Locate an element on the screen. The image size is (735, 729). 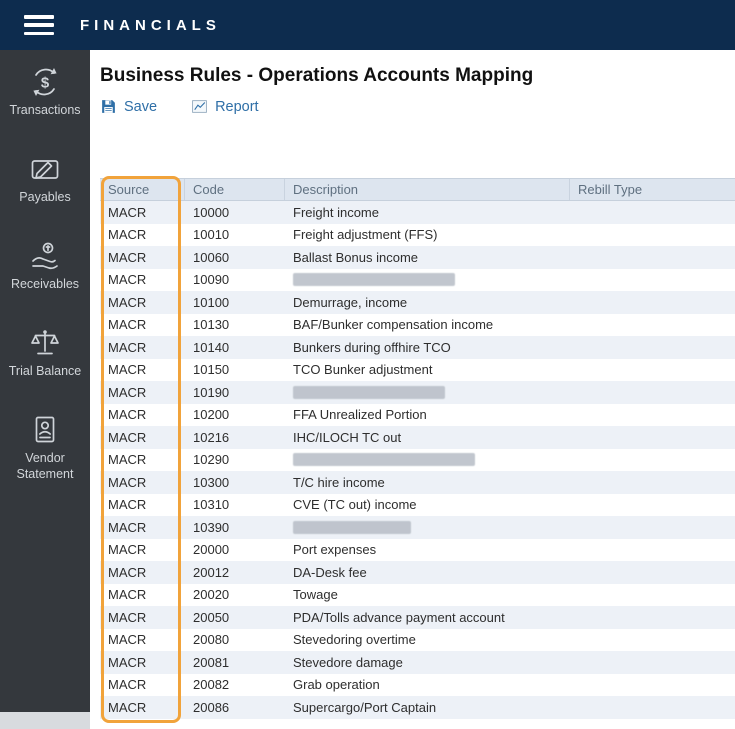
cell-code: 10216 is located at coordinates (211, 437).